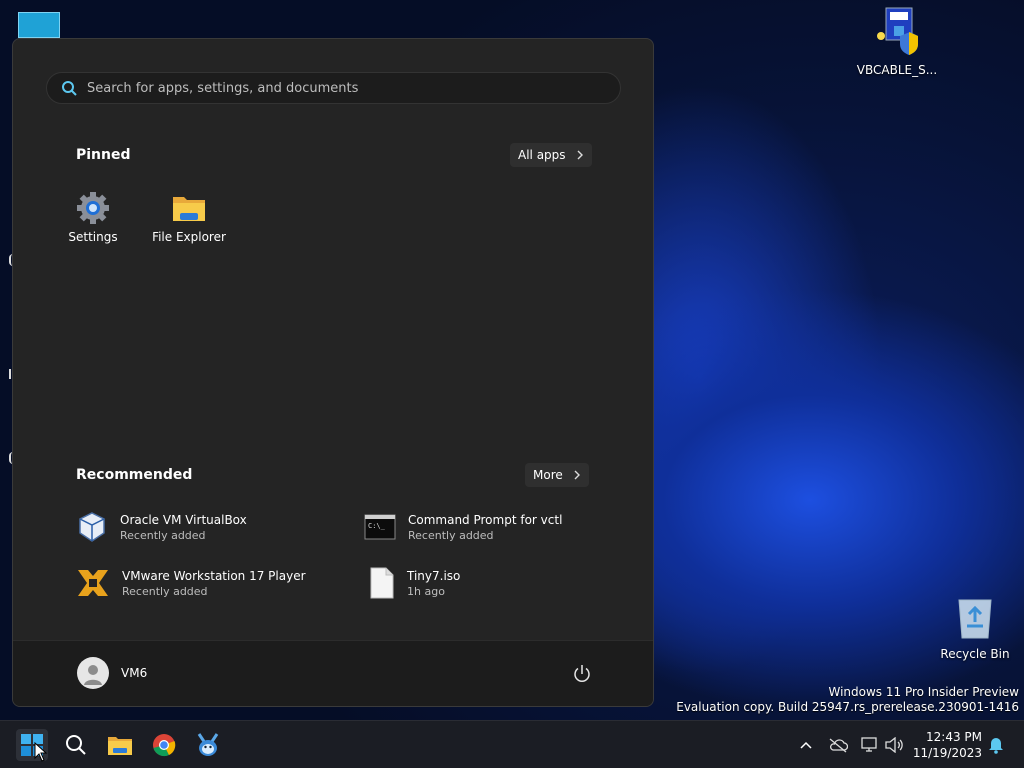 The width and height of the screenshot is (1024, 768). I want to click on search-box, so click(333, 88).